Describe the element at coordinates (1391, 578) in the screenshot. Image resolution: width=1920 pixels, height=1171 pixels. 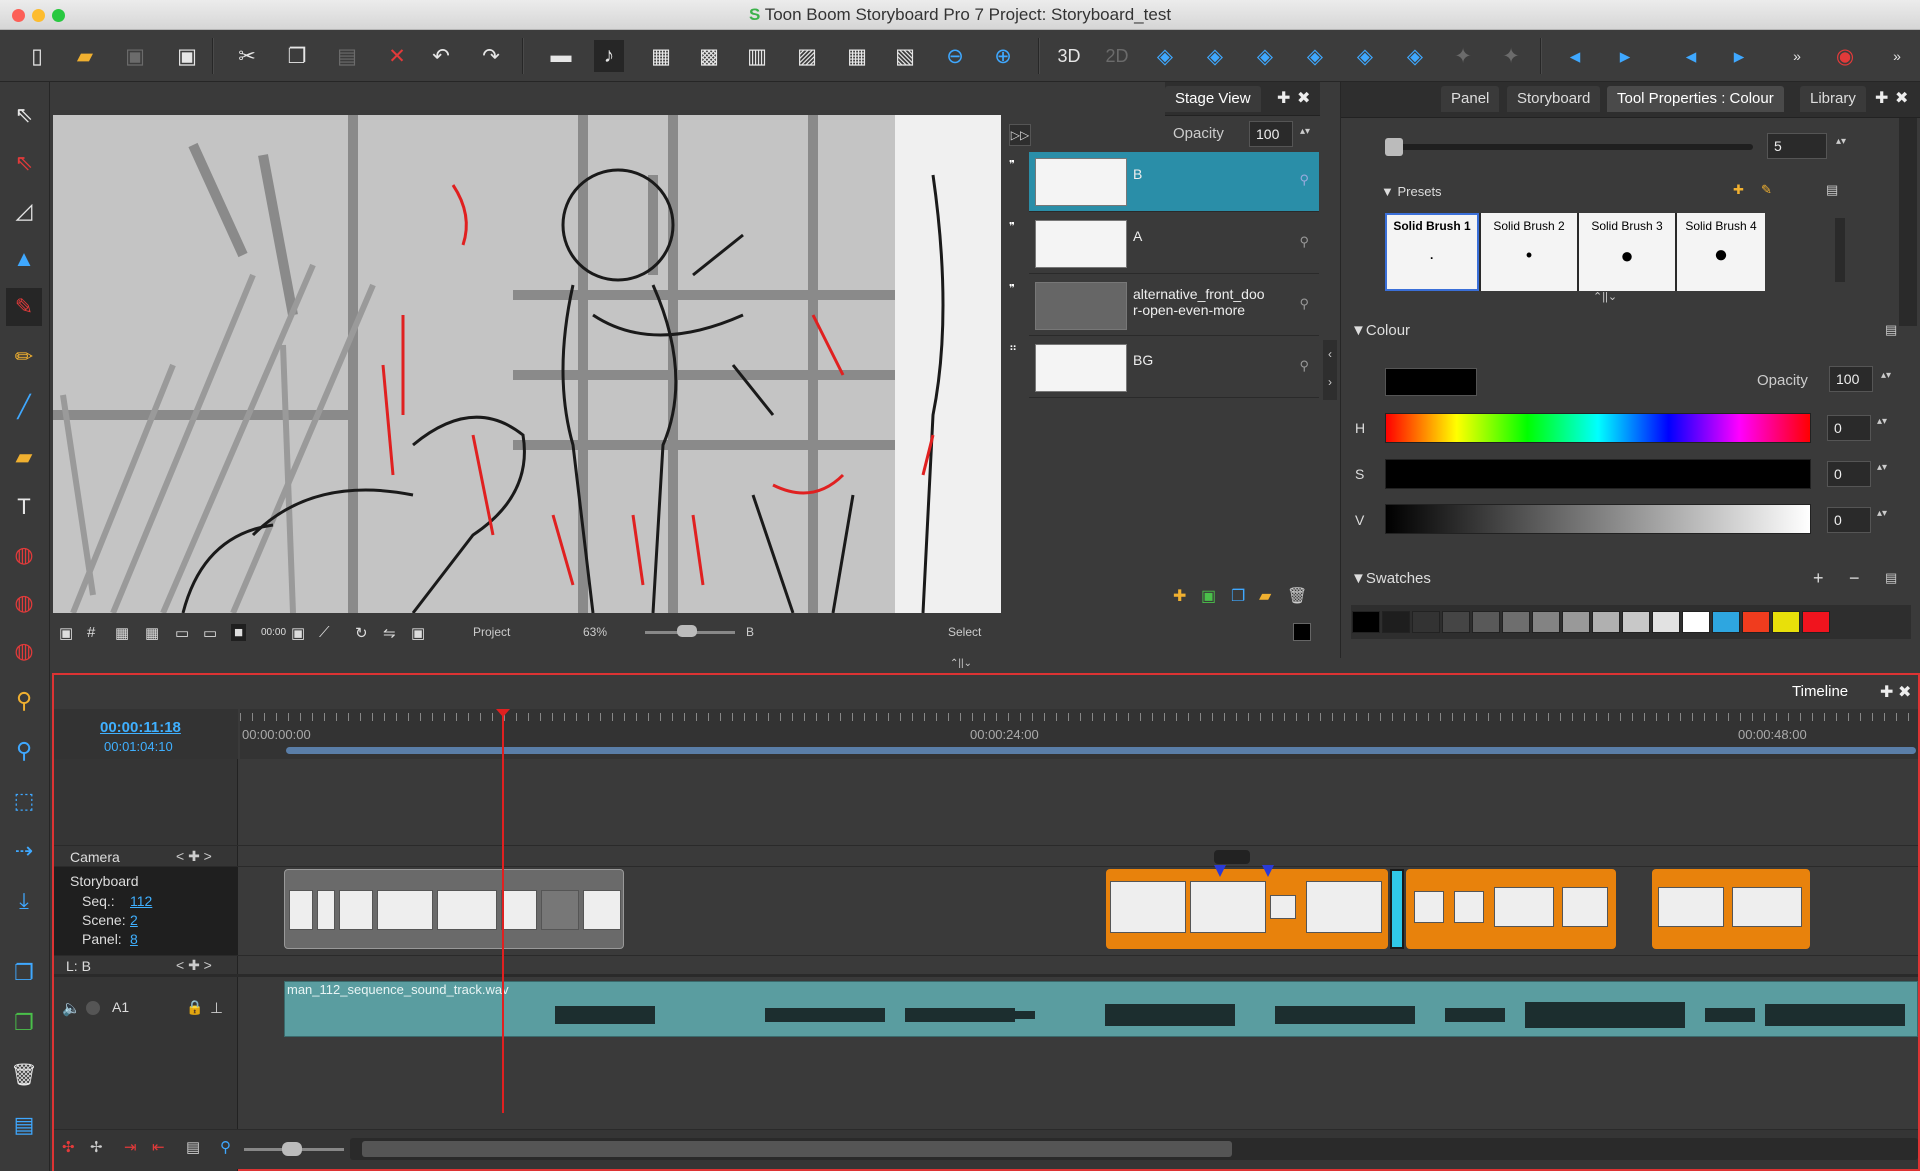
I see `swatches-header: ▼Swatches` at that location.